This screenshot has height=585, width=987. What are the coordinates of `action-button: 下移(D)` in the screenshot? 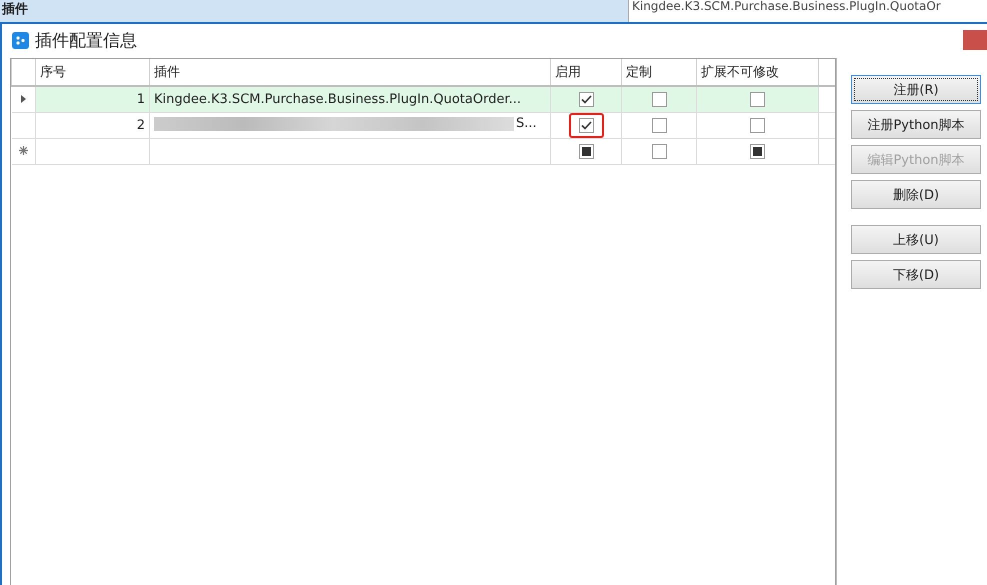 It's located at (916, 274).